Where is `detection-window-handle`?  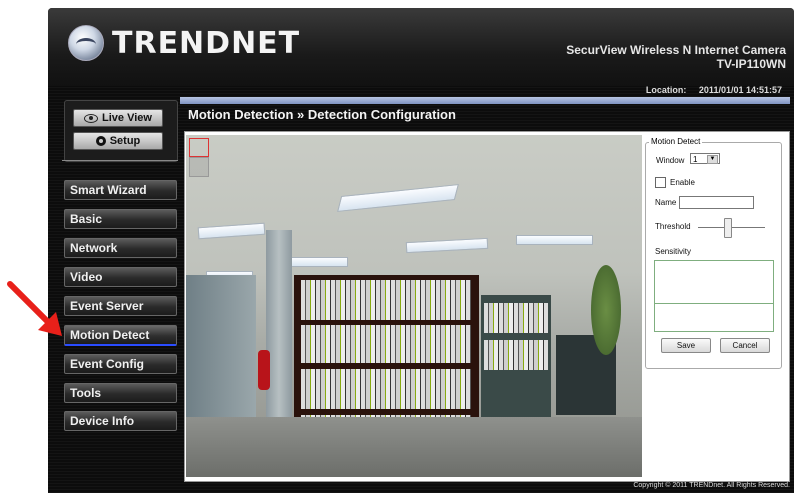
detection-window-handle is located at coordinates (199, 167).